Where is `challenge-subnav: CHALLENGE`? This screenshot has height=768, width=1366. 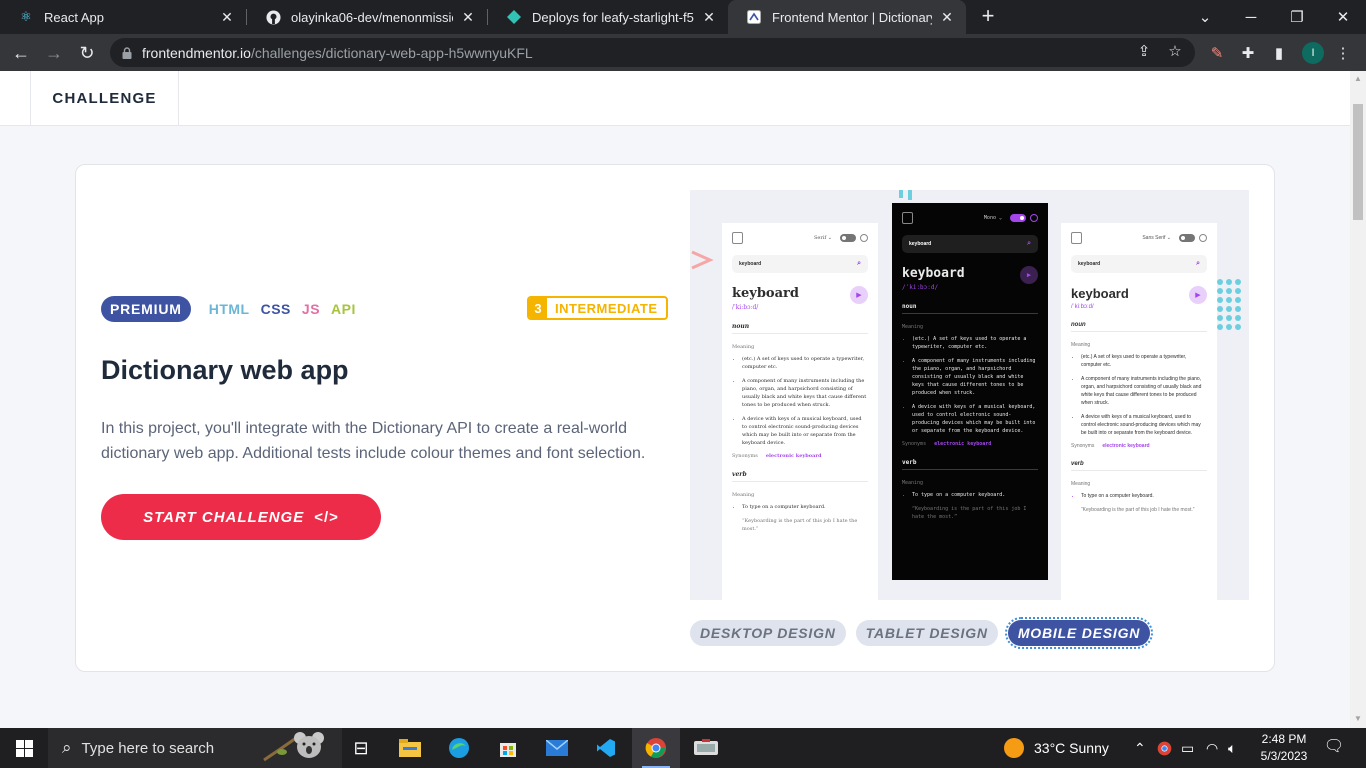 challenge-subnav: CHALLENGE is located at coordinates (675, 98).